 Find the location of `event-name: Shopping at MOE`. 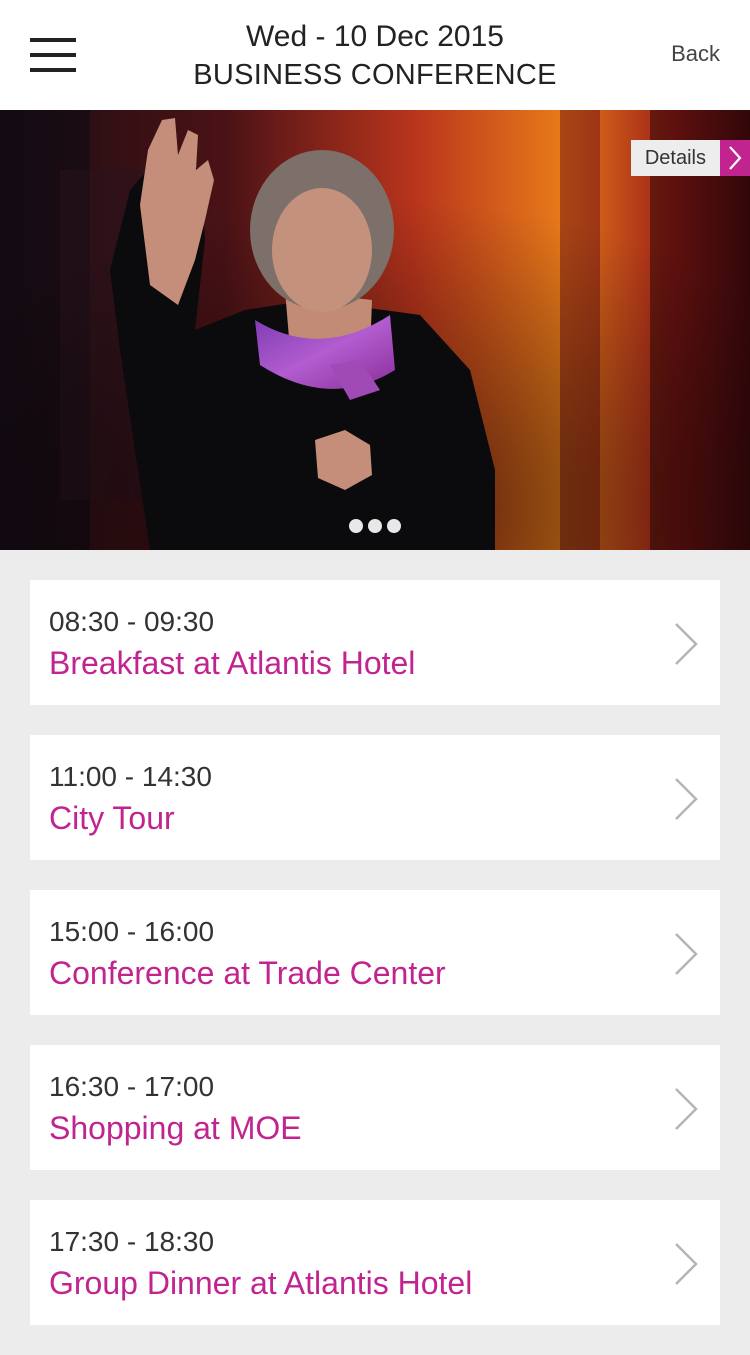

event-name: Shopping at MOE is located at coordinates (175, 1128).